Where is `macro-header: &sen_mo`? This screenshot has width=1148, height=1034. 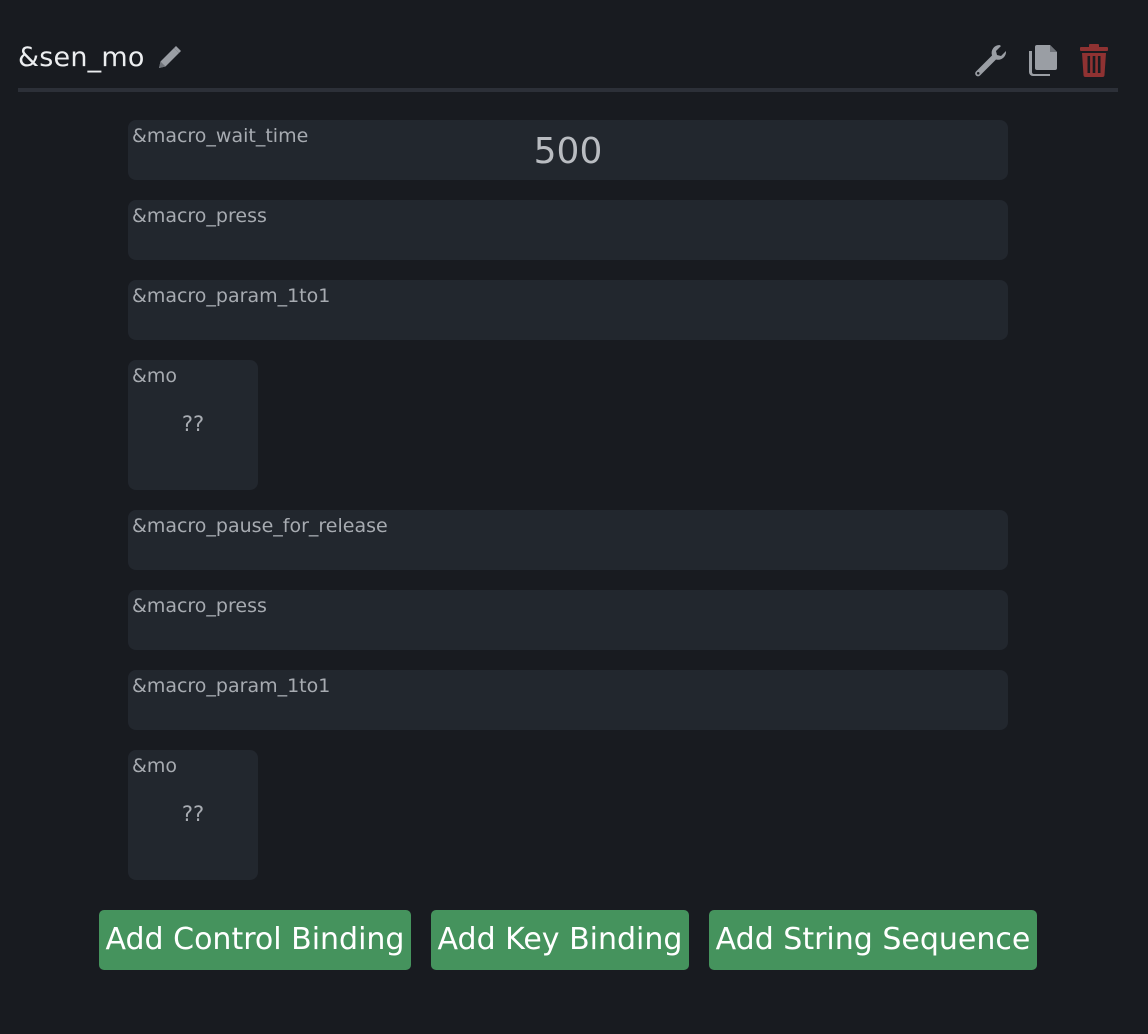 macro-header: &sen_mo is located at coordinates (568, 65).